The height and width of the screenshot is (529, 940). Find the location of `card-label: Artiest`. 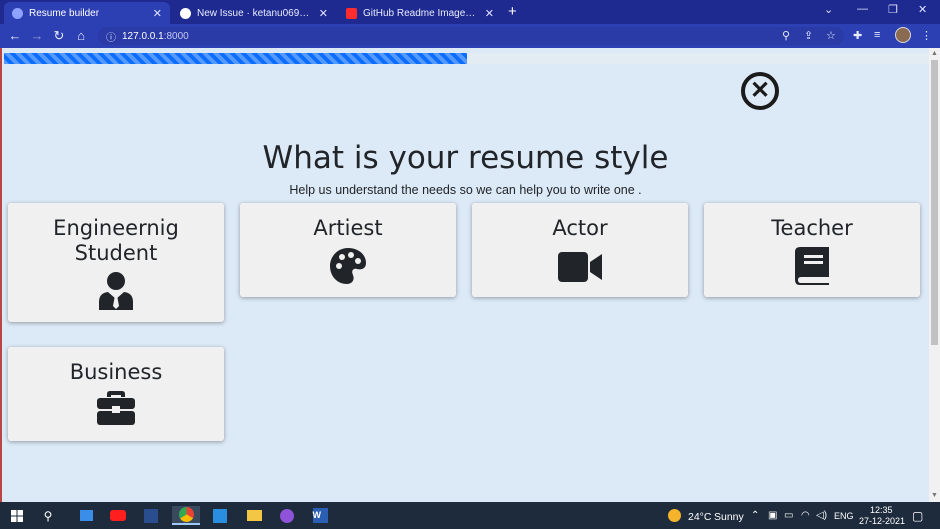

card-label: Artiest is located at coordinates (348, 228).